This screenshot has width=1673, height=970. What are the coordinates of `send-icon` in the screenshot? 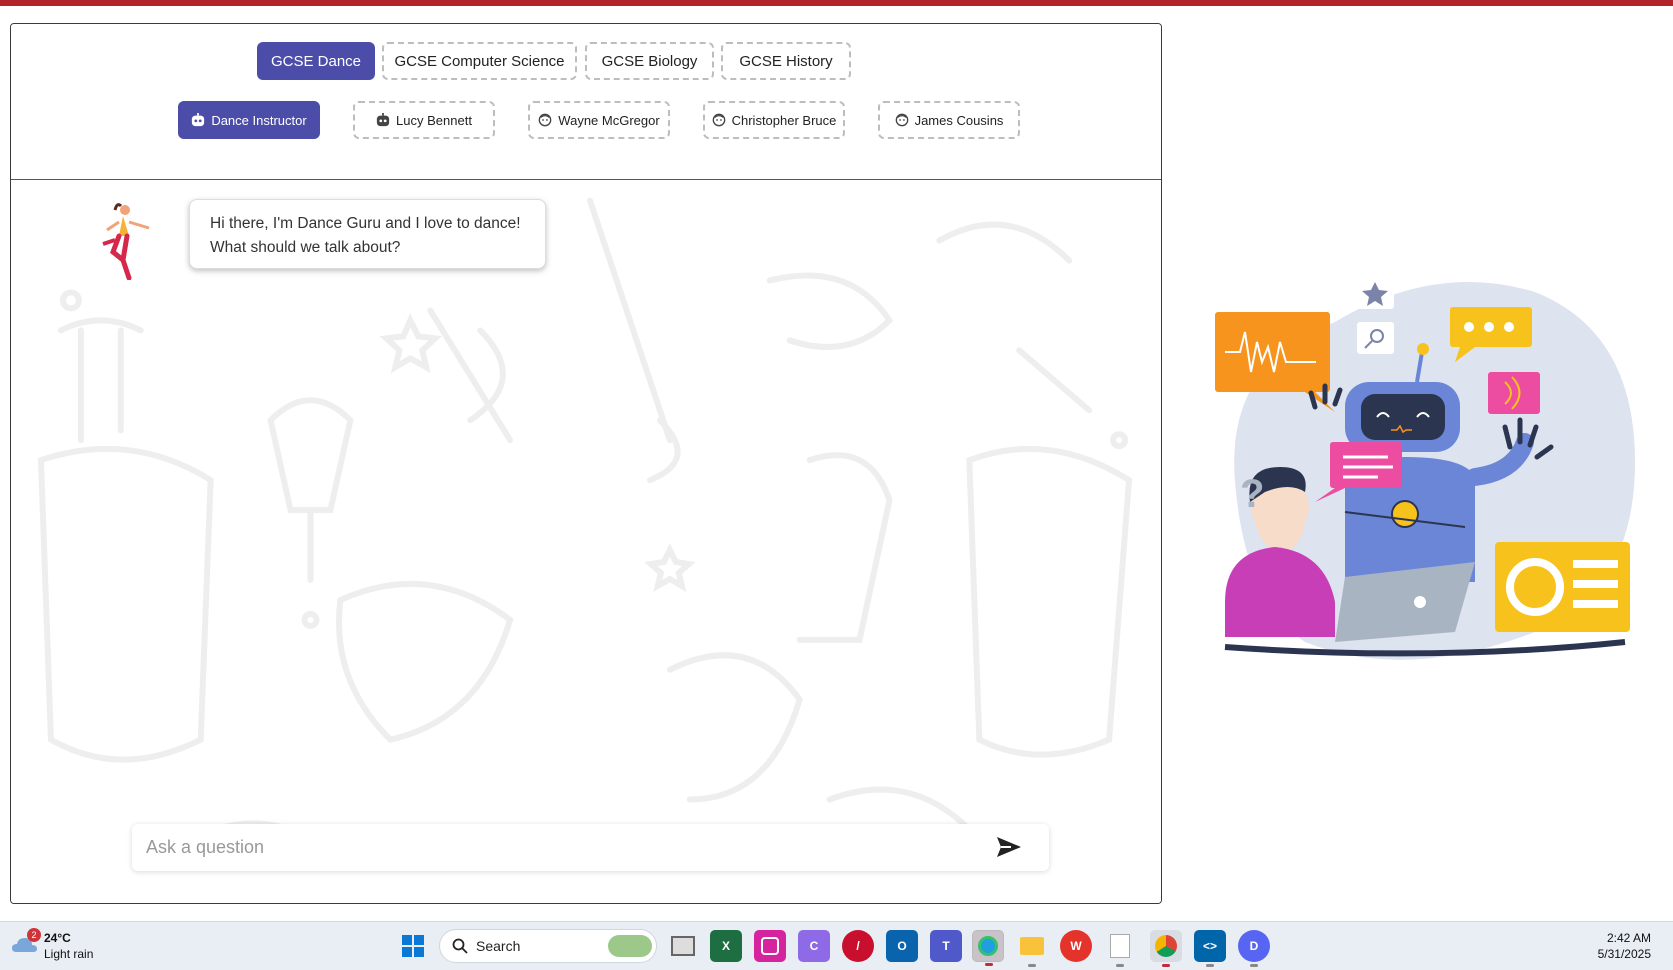 It's located at (1009, 847).